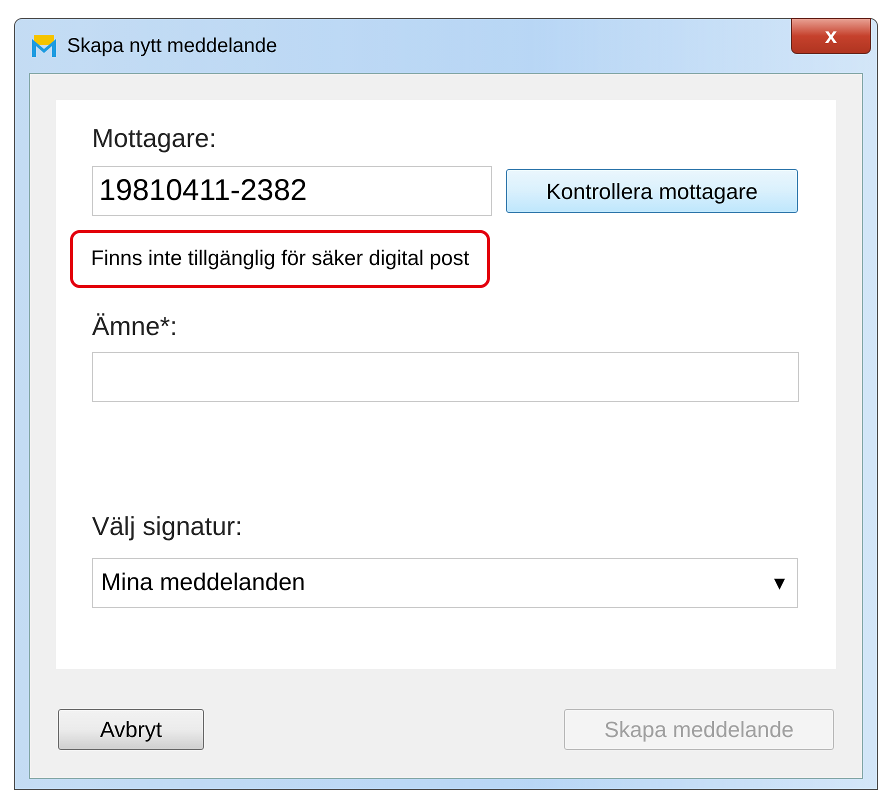 The width and height of the screenshot is (881, 794). I want to click on signature-label: Välj signatur:, so click(168, 526).